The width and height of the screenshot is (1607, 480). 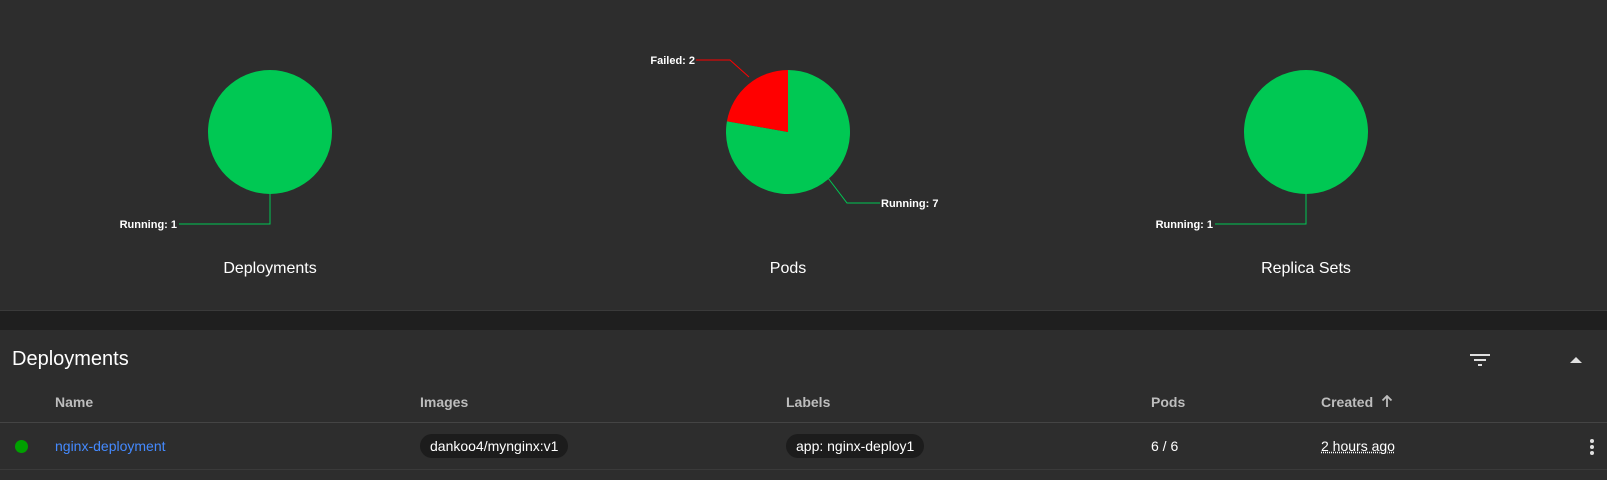 What do you see at coordinates (853, 190) in the screenshot?
I see `pods-running-leader` at bounding box center [853, 190].